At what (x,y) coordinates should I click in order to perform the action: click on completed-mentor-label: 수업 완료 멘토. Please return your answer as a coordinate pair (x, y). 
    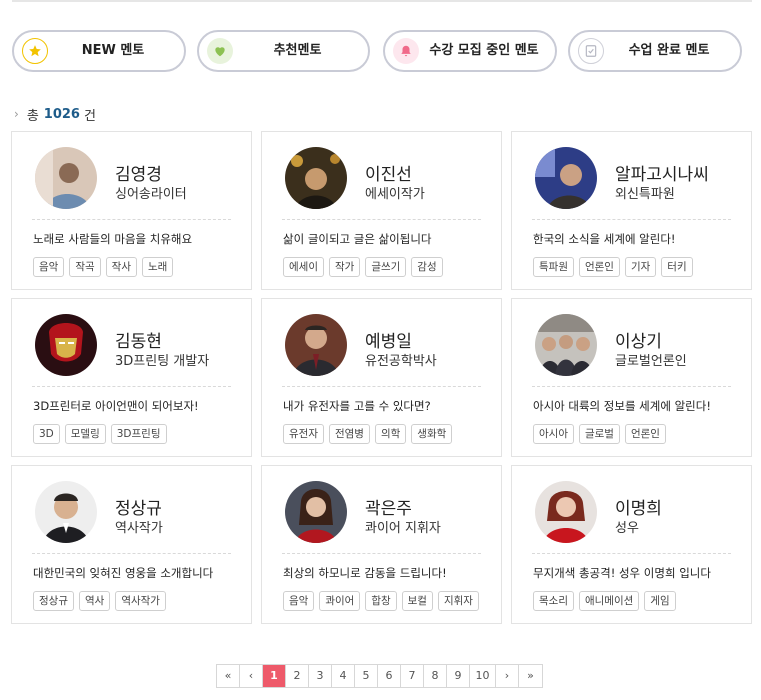
    Looking at the image, I should click on (669, 50).